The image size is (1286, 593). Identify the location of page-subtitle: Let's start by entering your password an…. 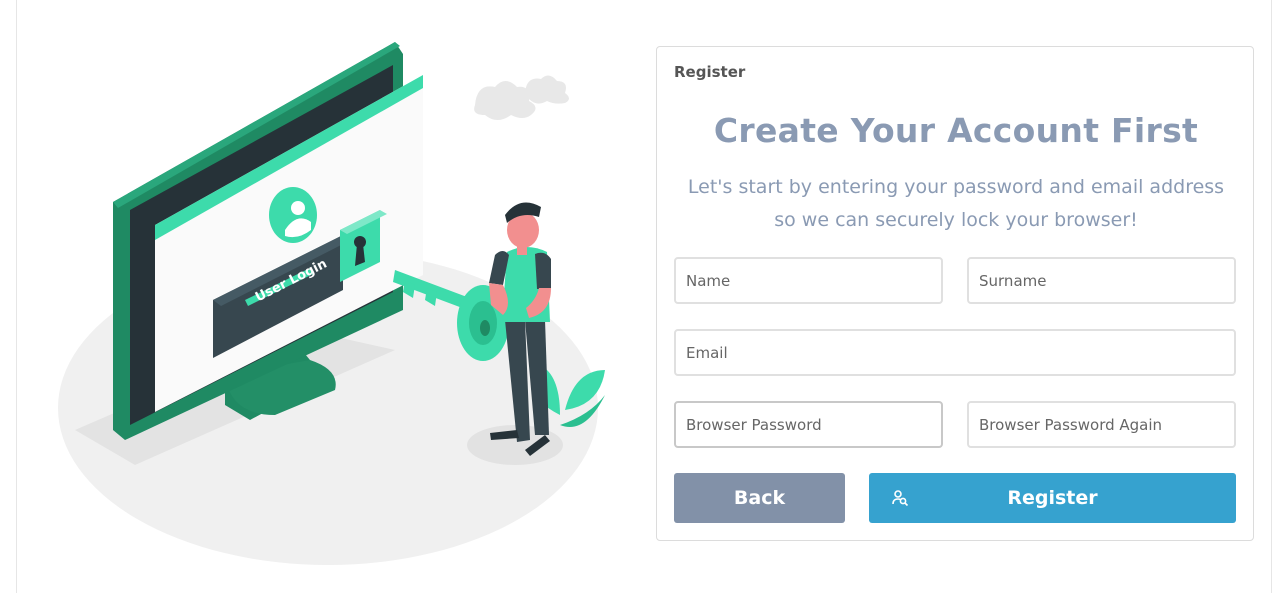
(956, 204).